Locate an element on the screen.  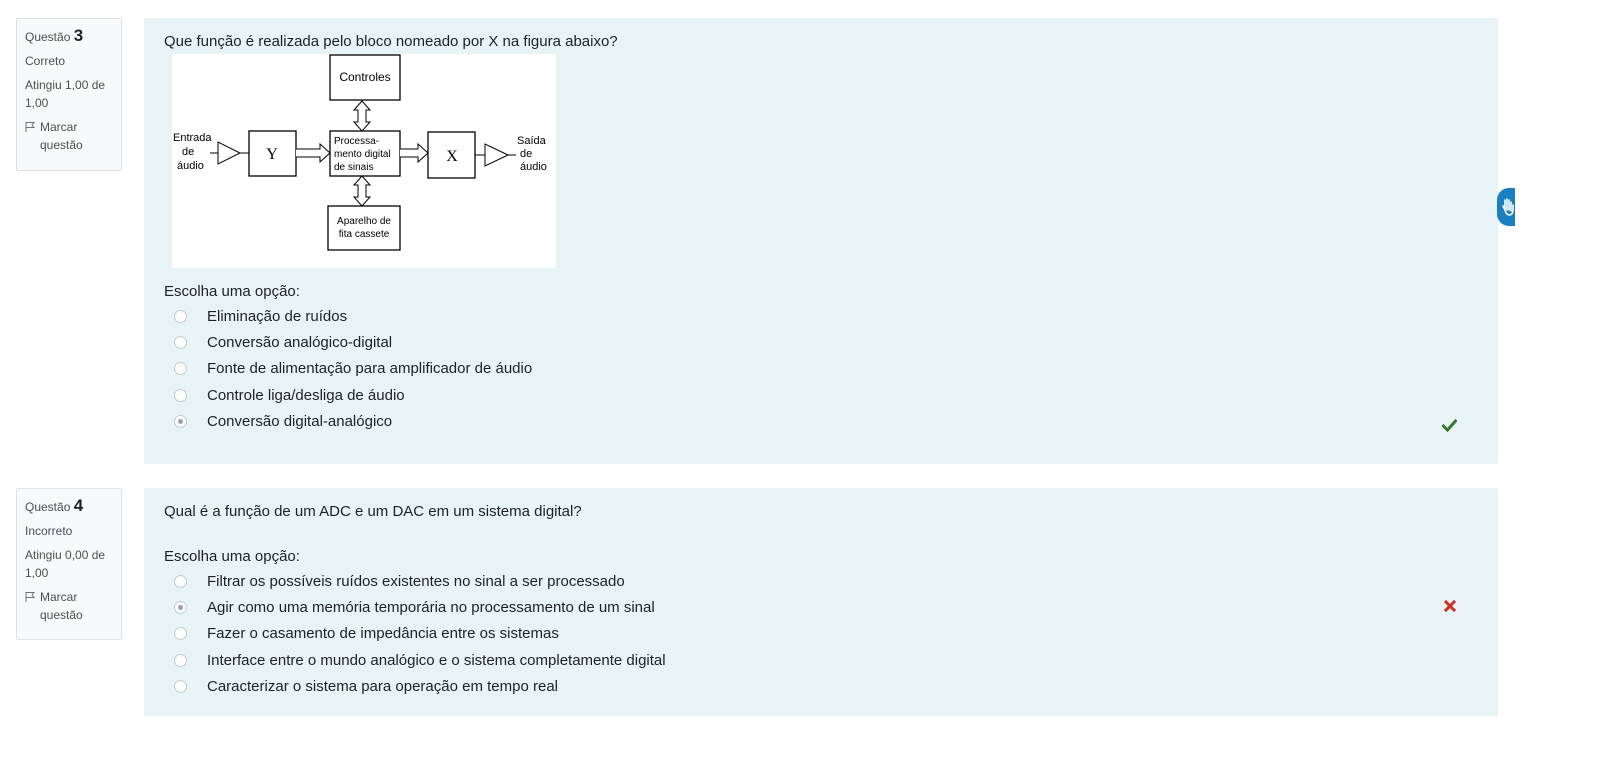
answer-option: Conversão analógico-digital is located at coordinates (283, 342).